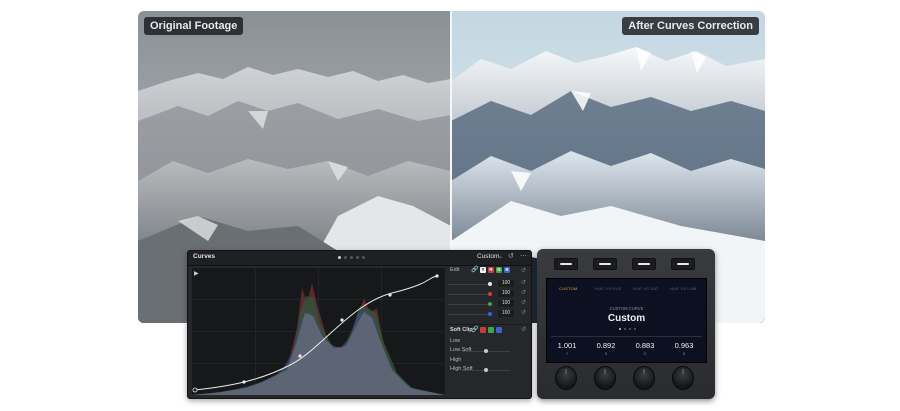  What do you see at coordinates (645, 345) in the screenshot?
I see `value-g: 0.883` at bounding box center [645, 345].